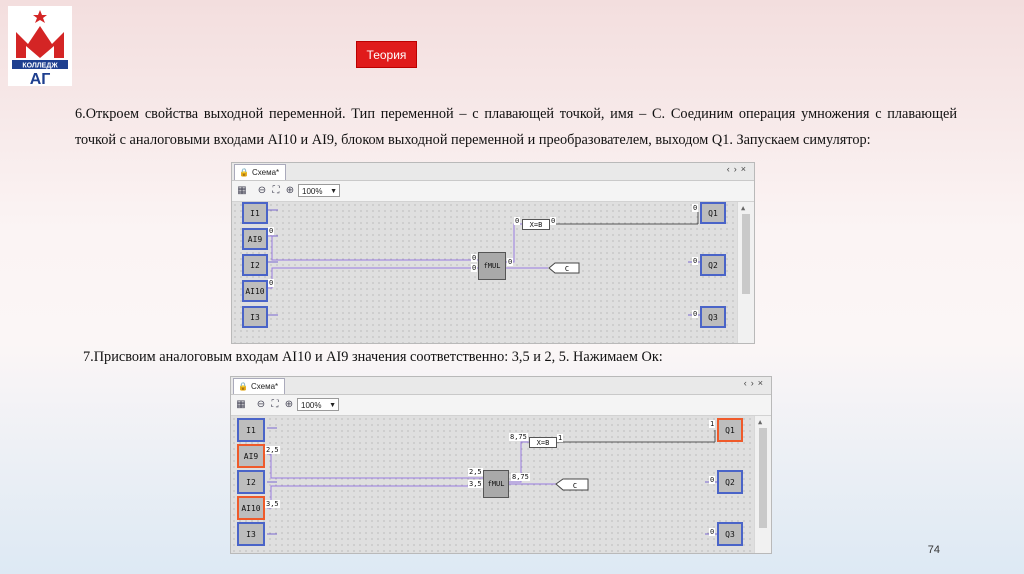  Describe the element at coordinates (272, 504) in the screenshot. I see `value-ai10: 3,5` at that location.